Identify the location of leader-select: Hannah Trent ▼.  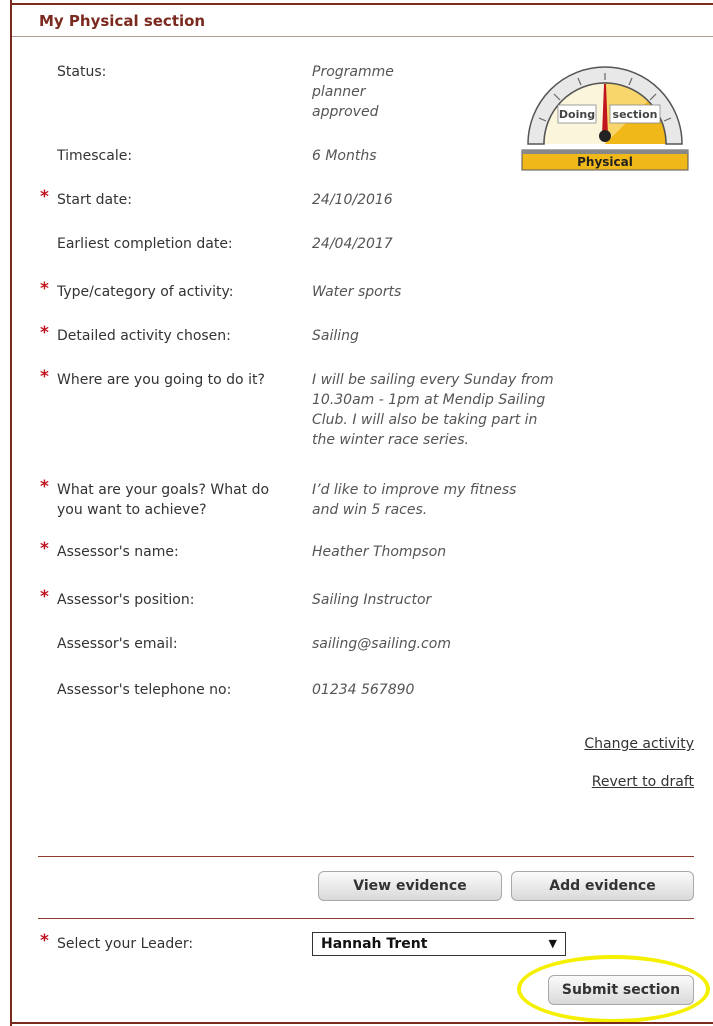
(439, 944).